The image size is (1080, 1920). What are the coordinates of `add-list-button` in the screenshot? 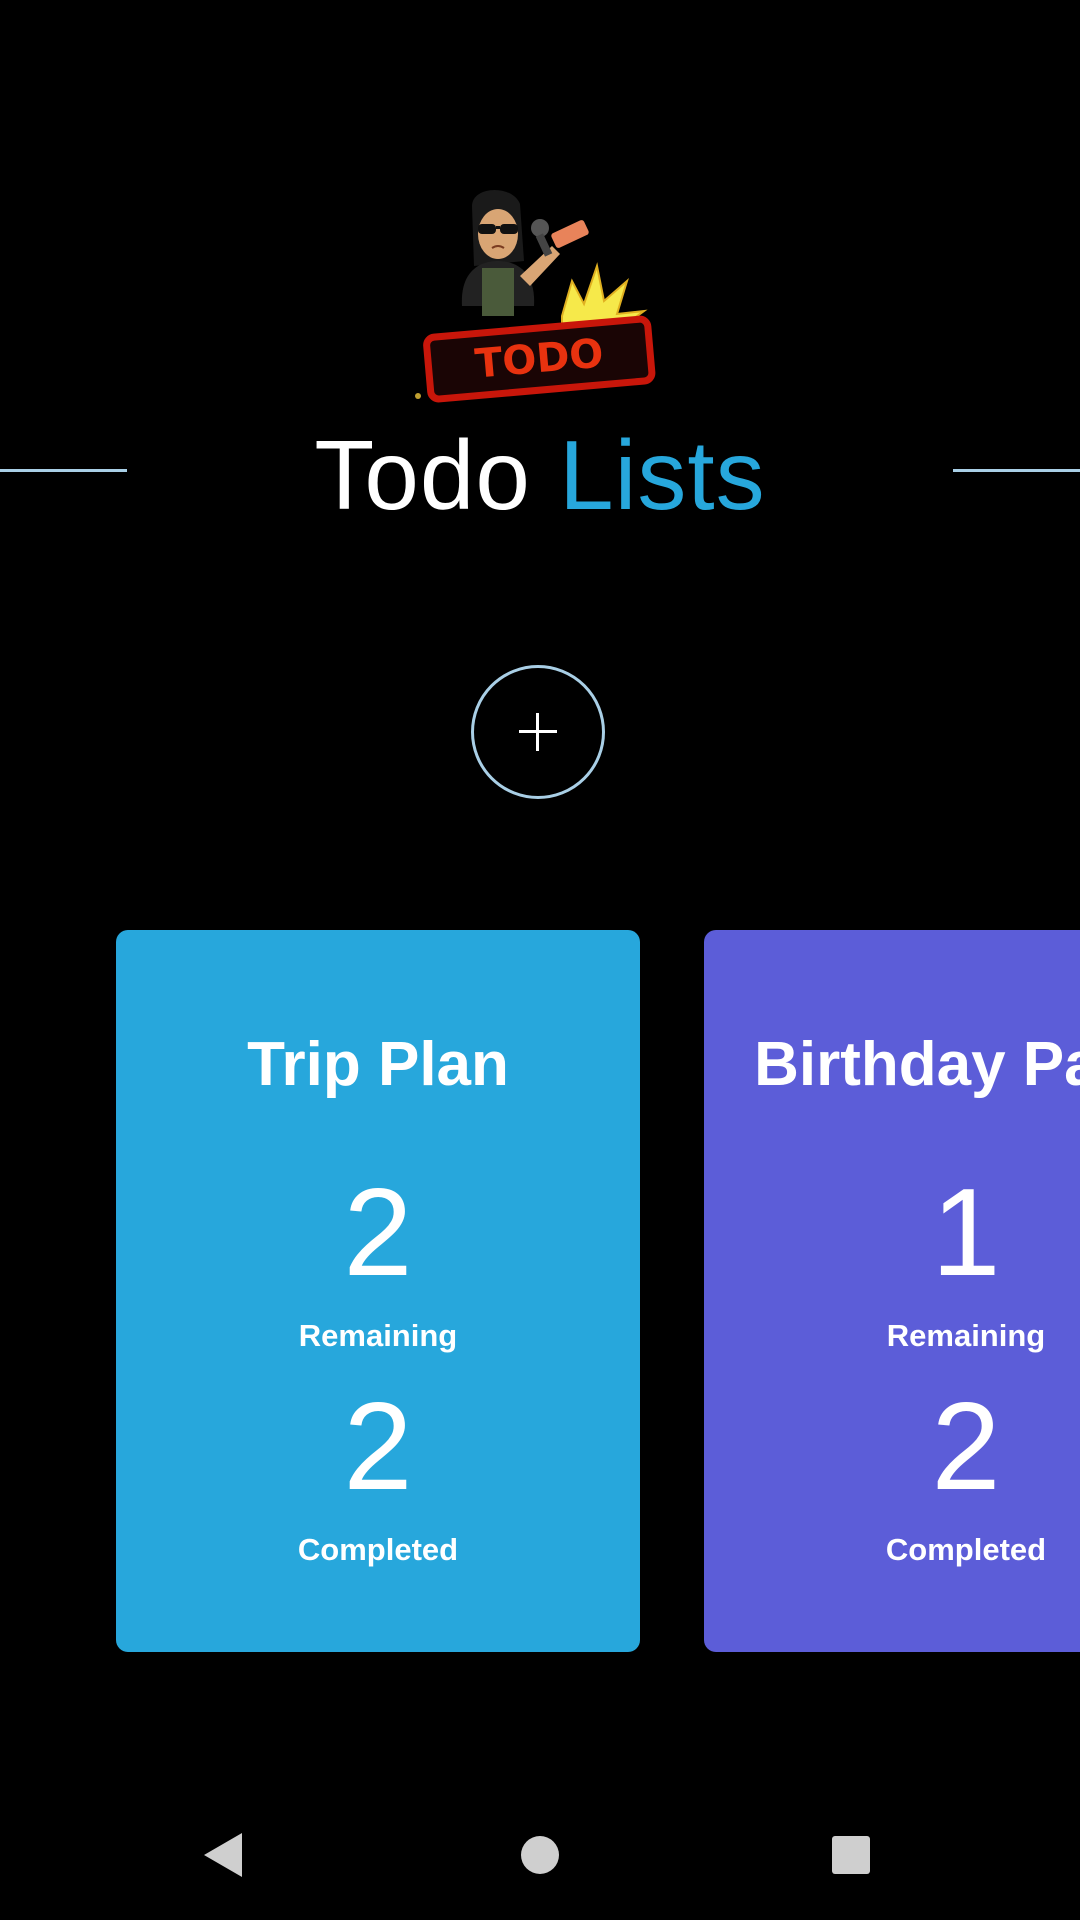 It's located at (538, 732).